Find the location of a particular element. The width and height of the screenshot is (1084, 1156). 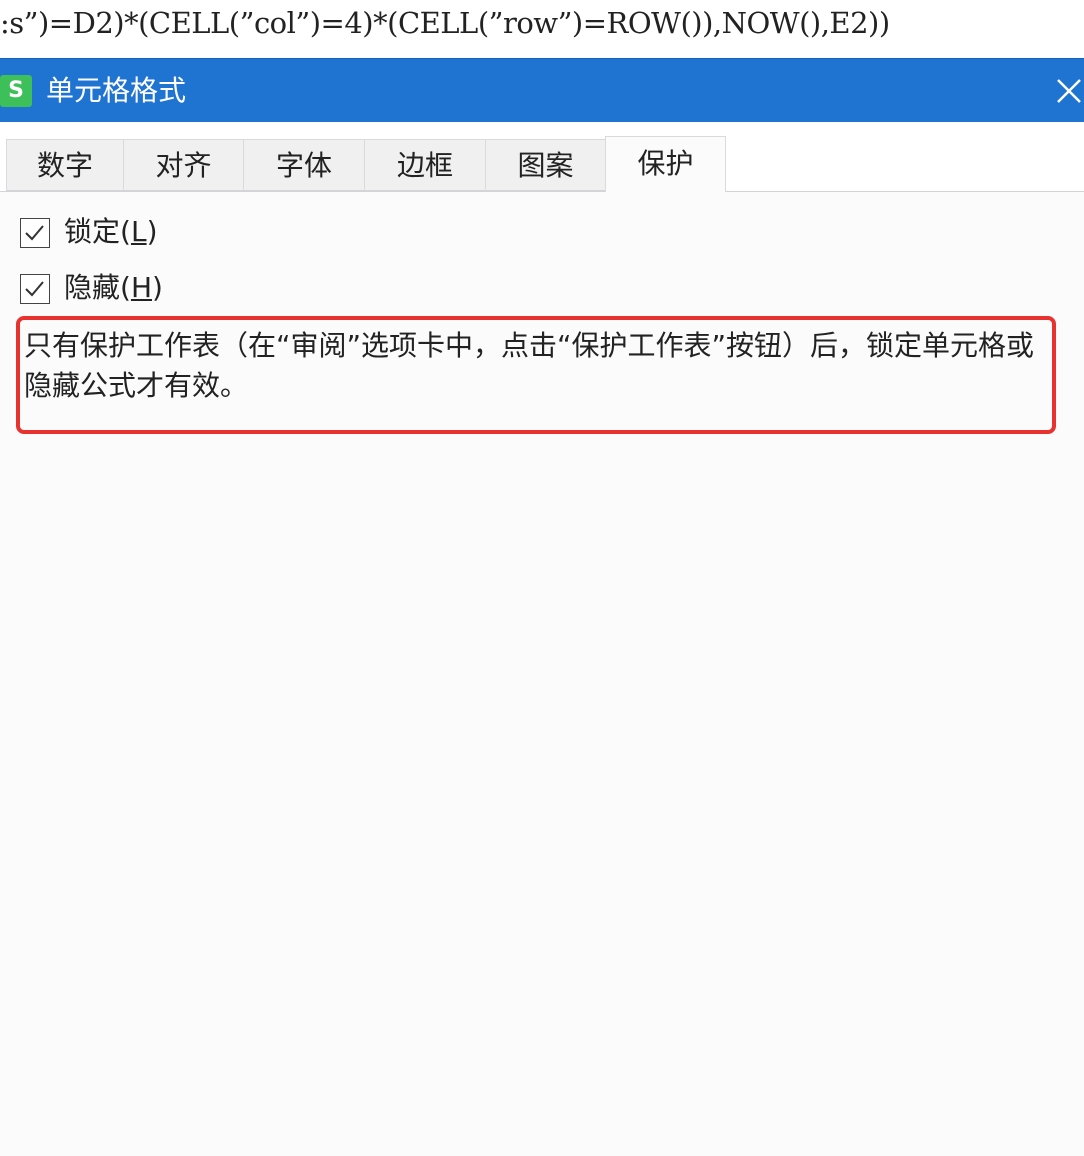

hidden-checkbox is located at coordinates (35, 289).